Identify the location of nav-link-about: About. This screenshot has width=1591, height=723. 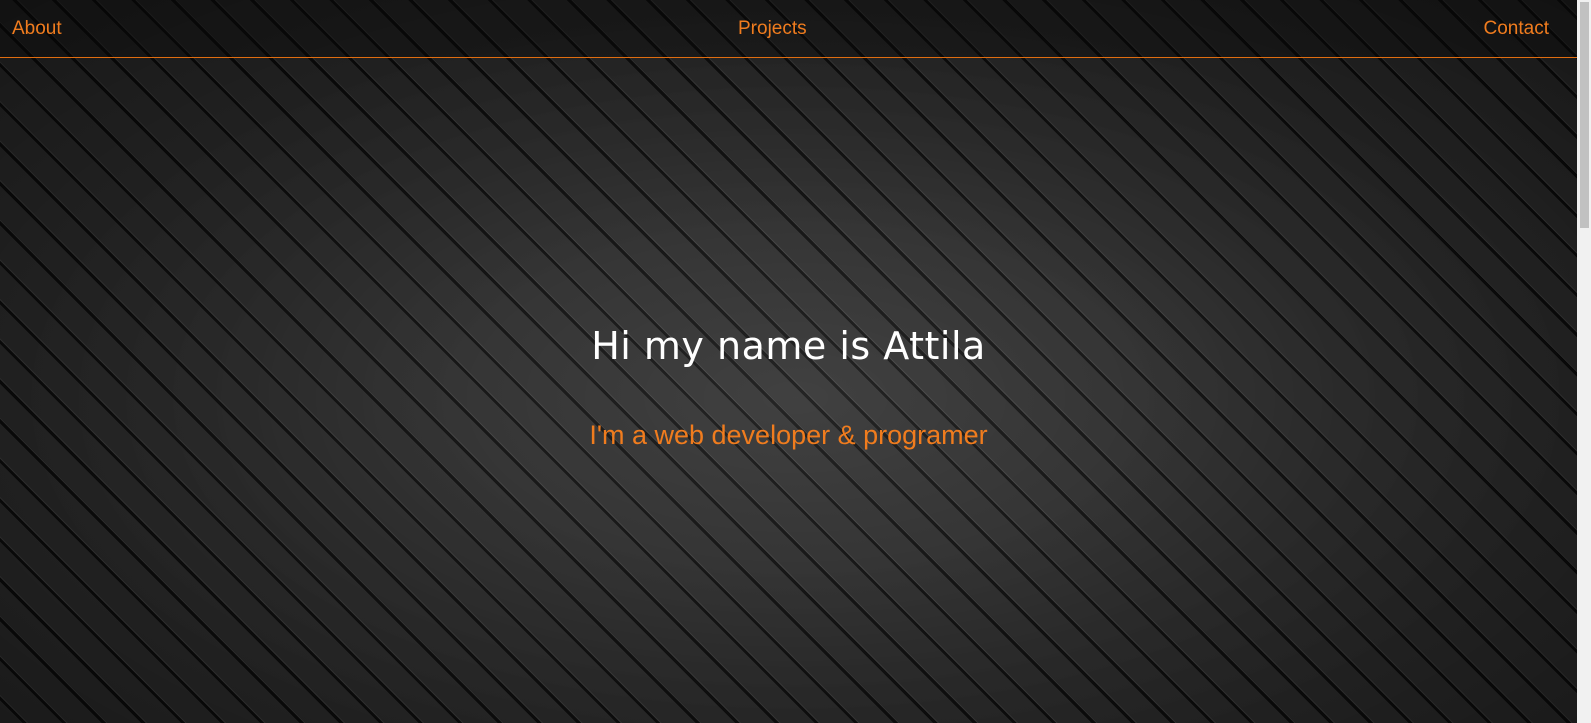
(37, 29).